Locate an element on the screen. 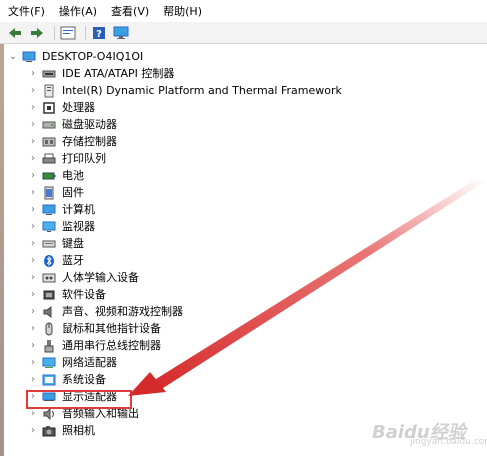  watermark-url: jingyan.baidu.com is located at coordinates (448, 442).